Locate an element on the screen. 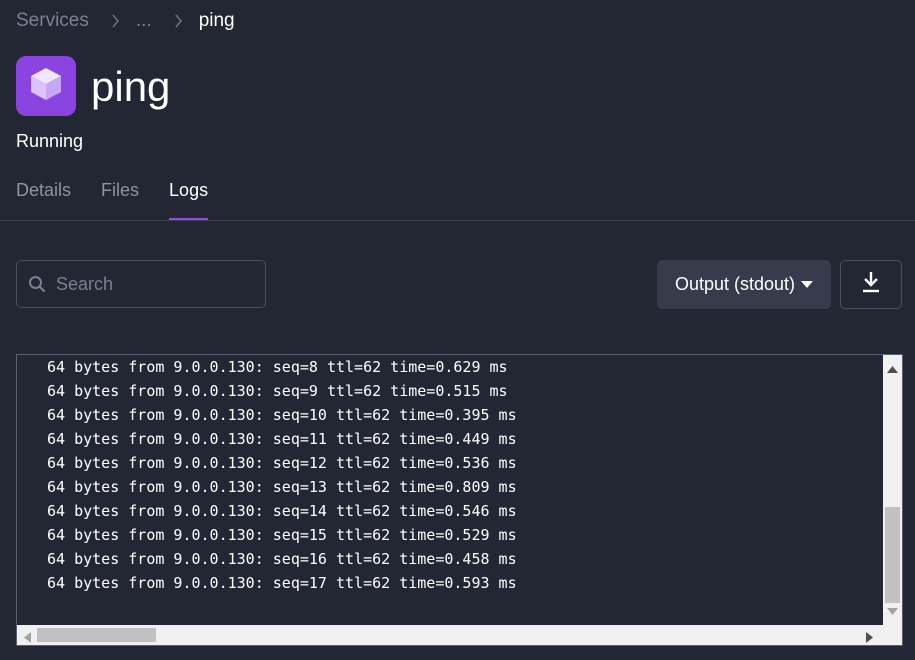 The width and height of the screenshot is (915, 660). horizontal-scrollbar is located at coordinates (450, 635).